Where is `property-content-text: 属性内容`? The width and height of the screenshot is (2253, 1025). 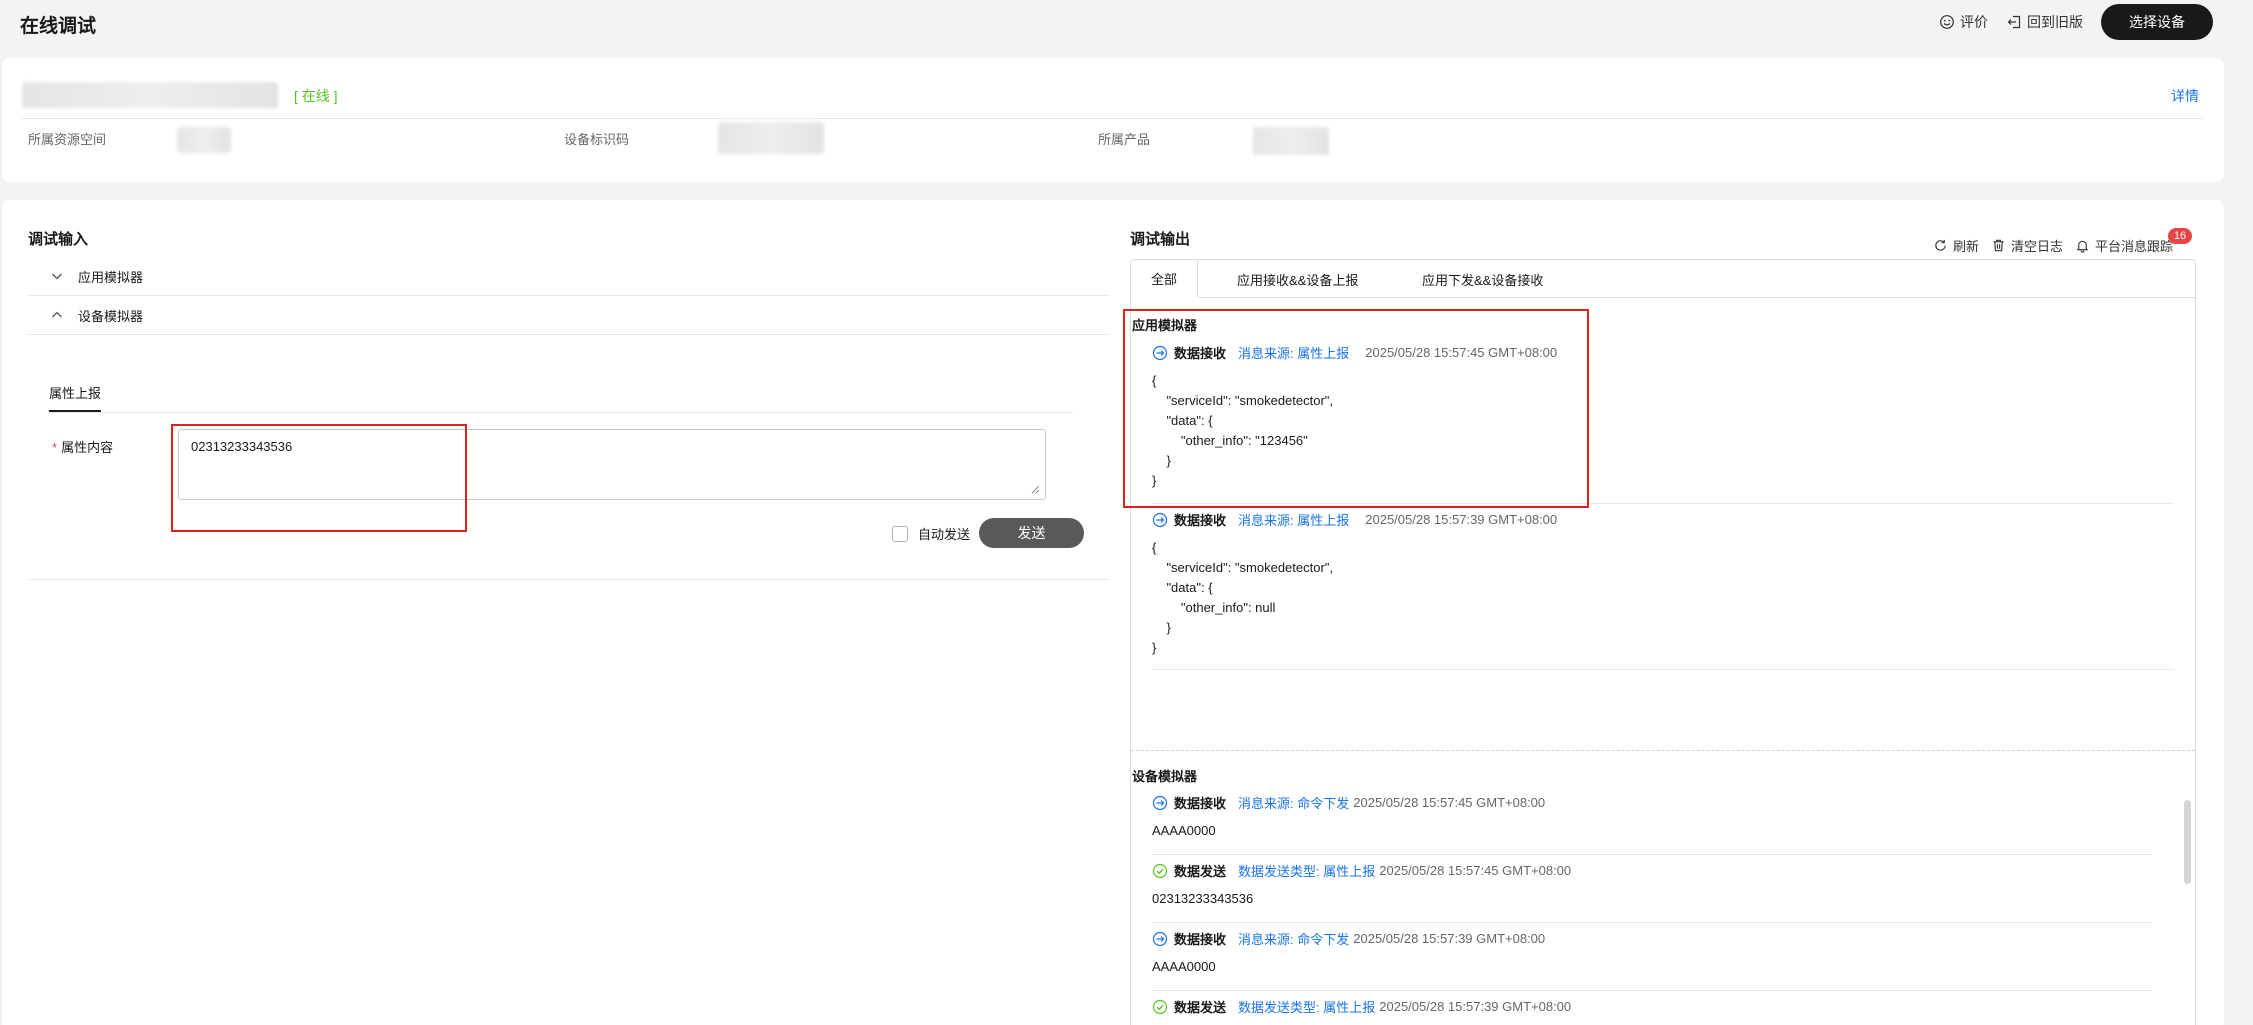 property-content-text: 属性内容 is located at coordinates (87, 447).